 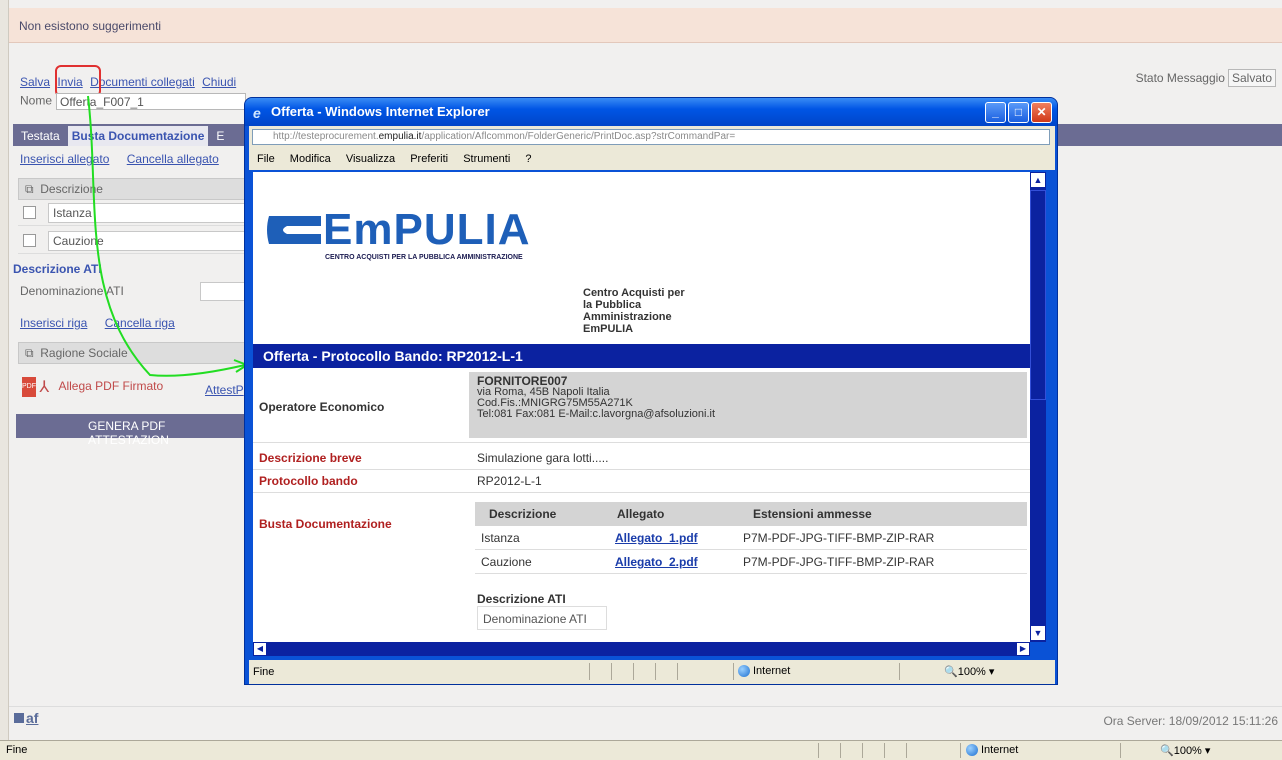 What do you see at coordinates (1041, 112) in the screenshot?
I see `close-icon: ✕` at bounding box center [1041, 112].